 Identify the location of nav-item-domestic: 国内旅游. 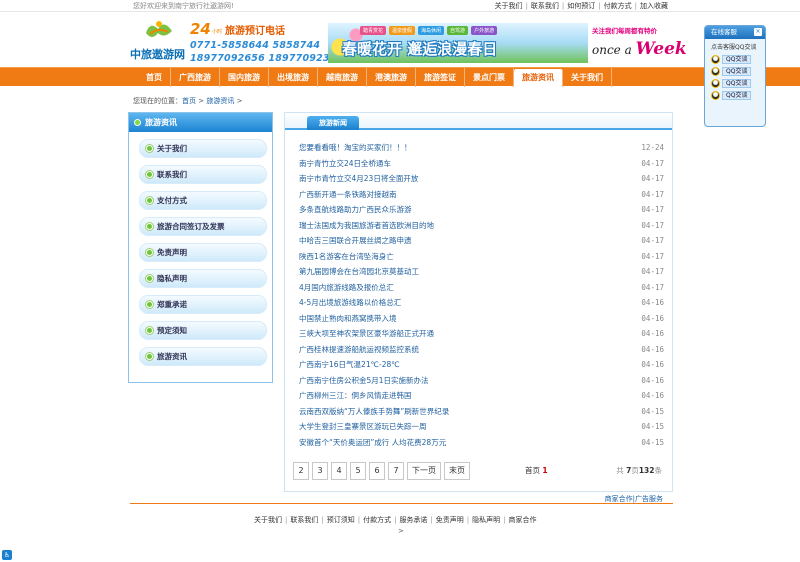
(244, 77).